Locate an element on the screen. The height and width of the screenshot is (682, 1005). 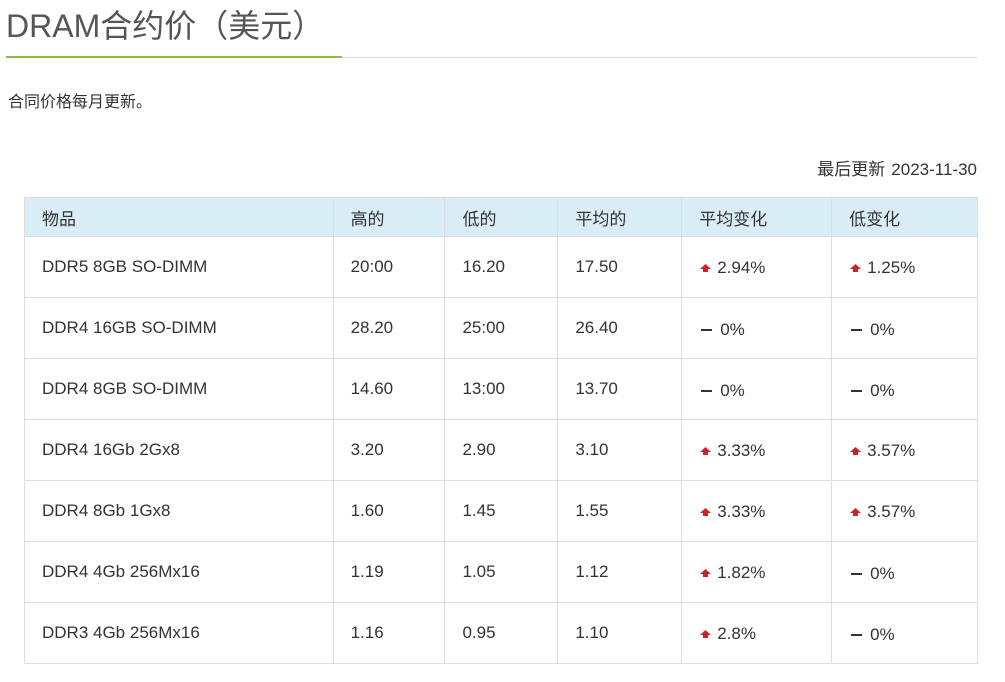
item-cell: DDR4 4Gb 256Mx16 is located at coordinates (179, 572).